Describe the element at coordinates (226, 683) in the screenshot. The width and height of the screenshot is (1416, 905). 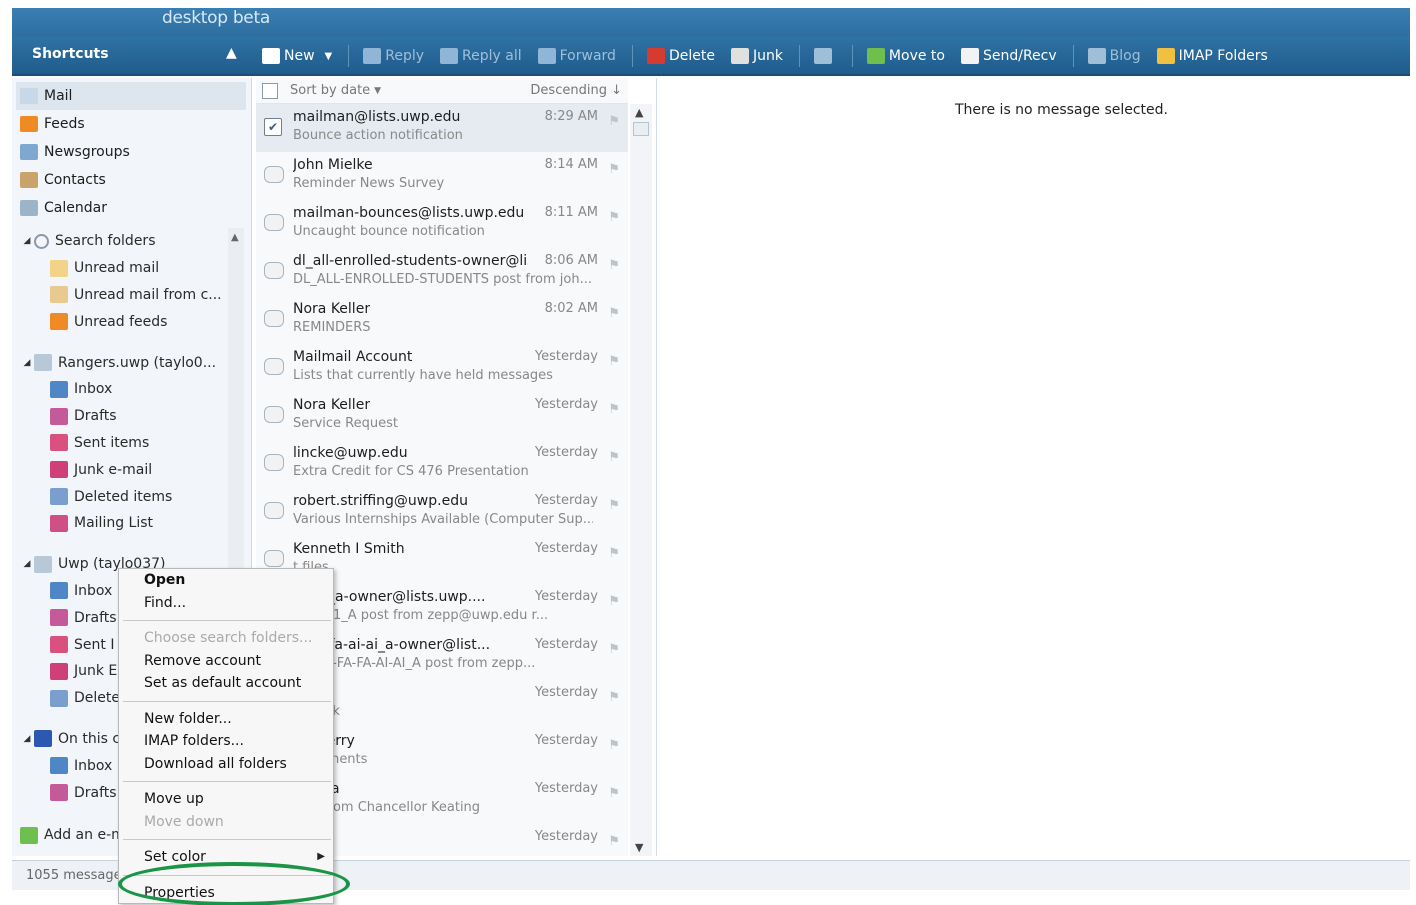
I see `menu-item-set-as-default-account: Set as default account` at that location.